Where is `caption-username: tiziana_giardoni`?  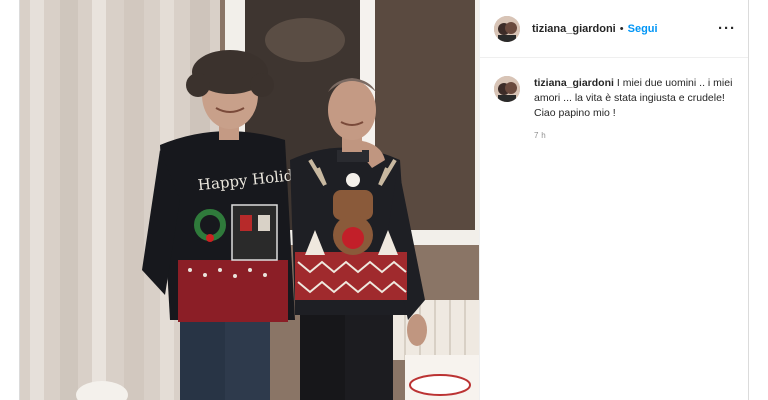
caption-username: tiziana_giardoni is located at coordinates (574, 83).